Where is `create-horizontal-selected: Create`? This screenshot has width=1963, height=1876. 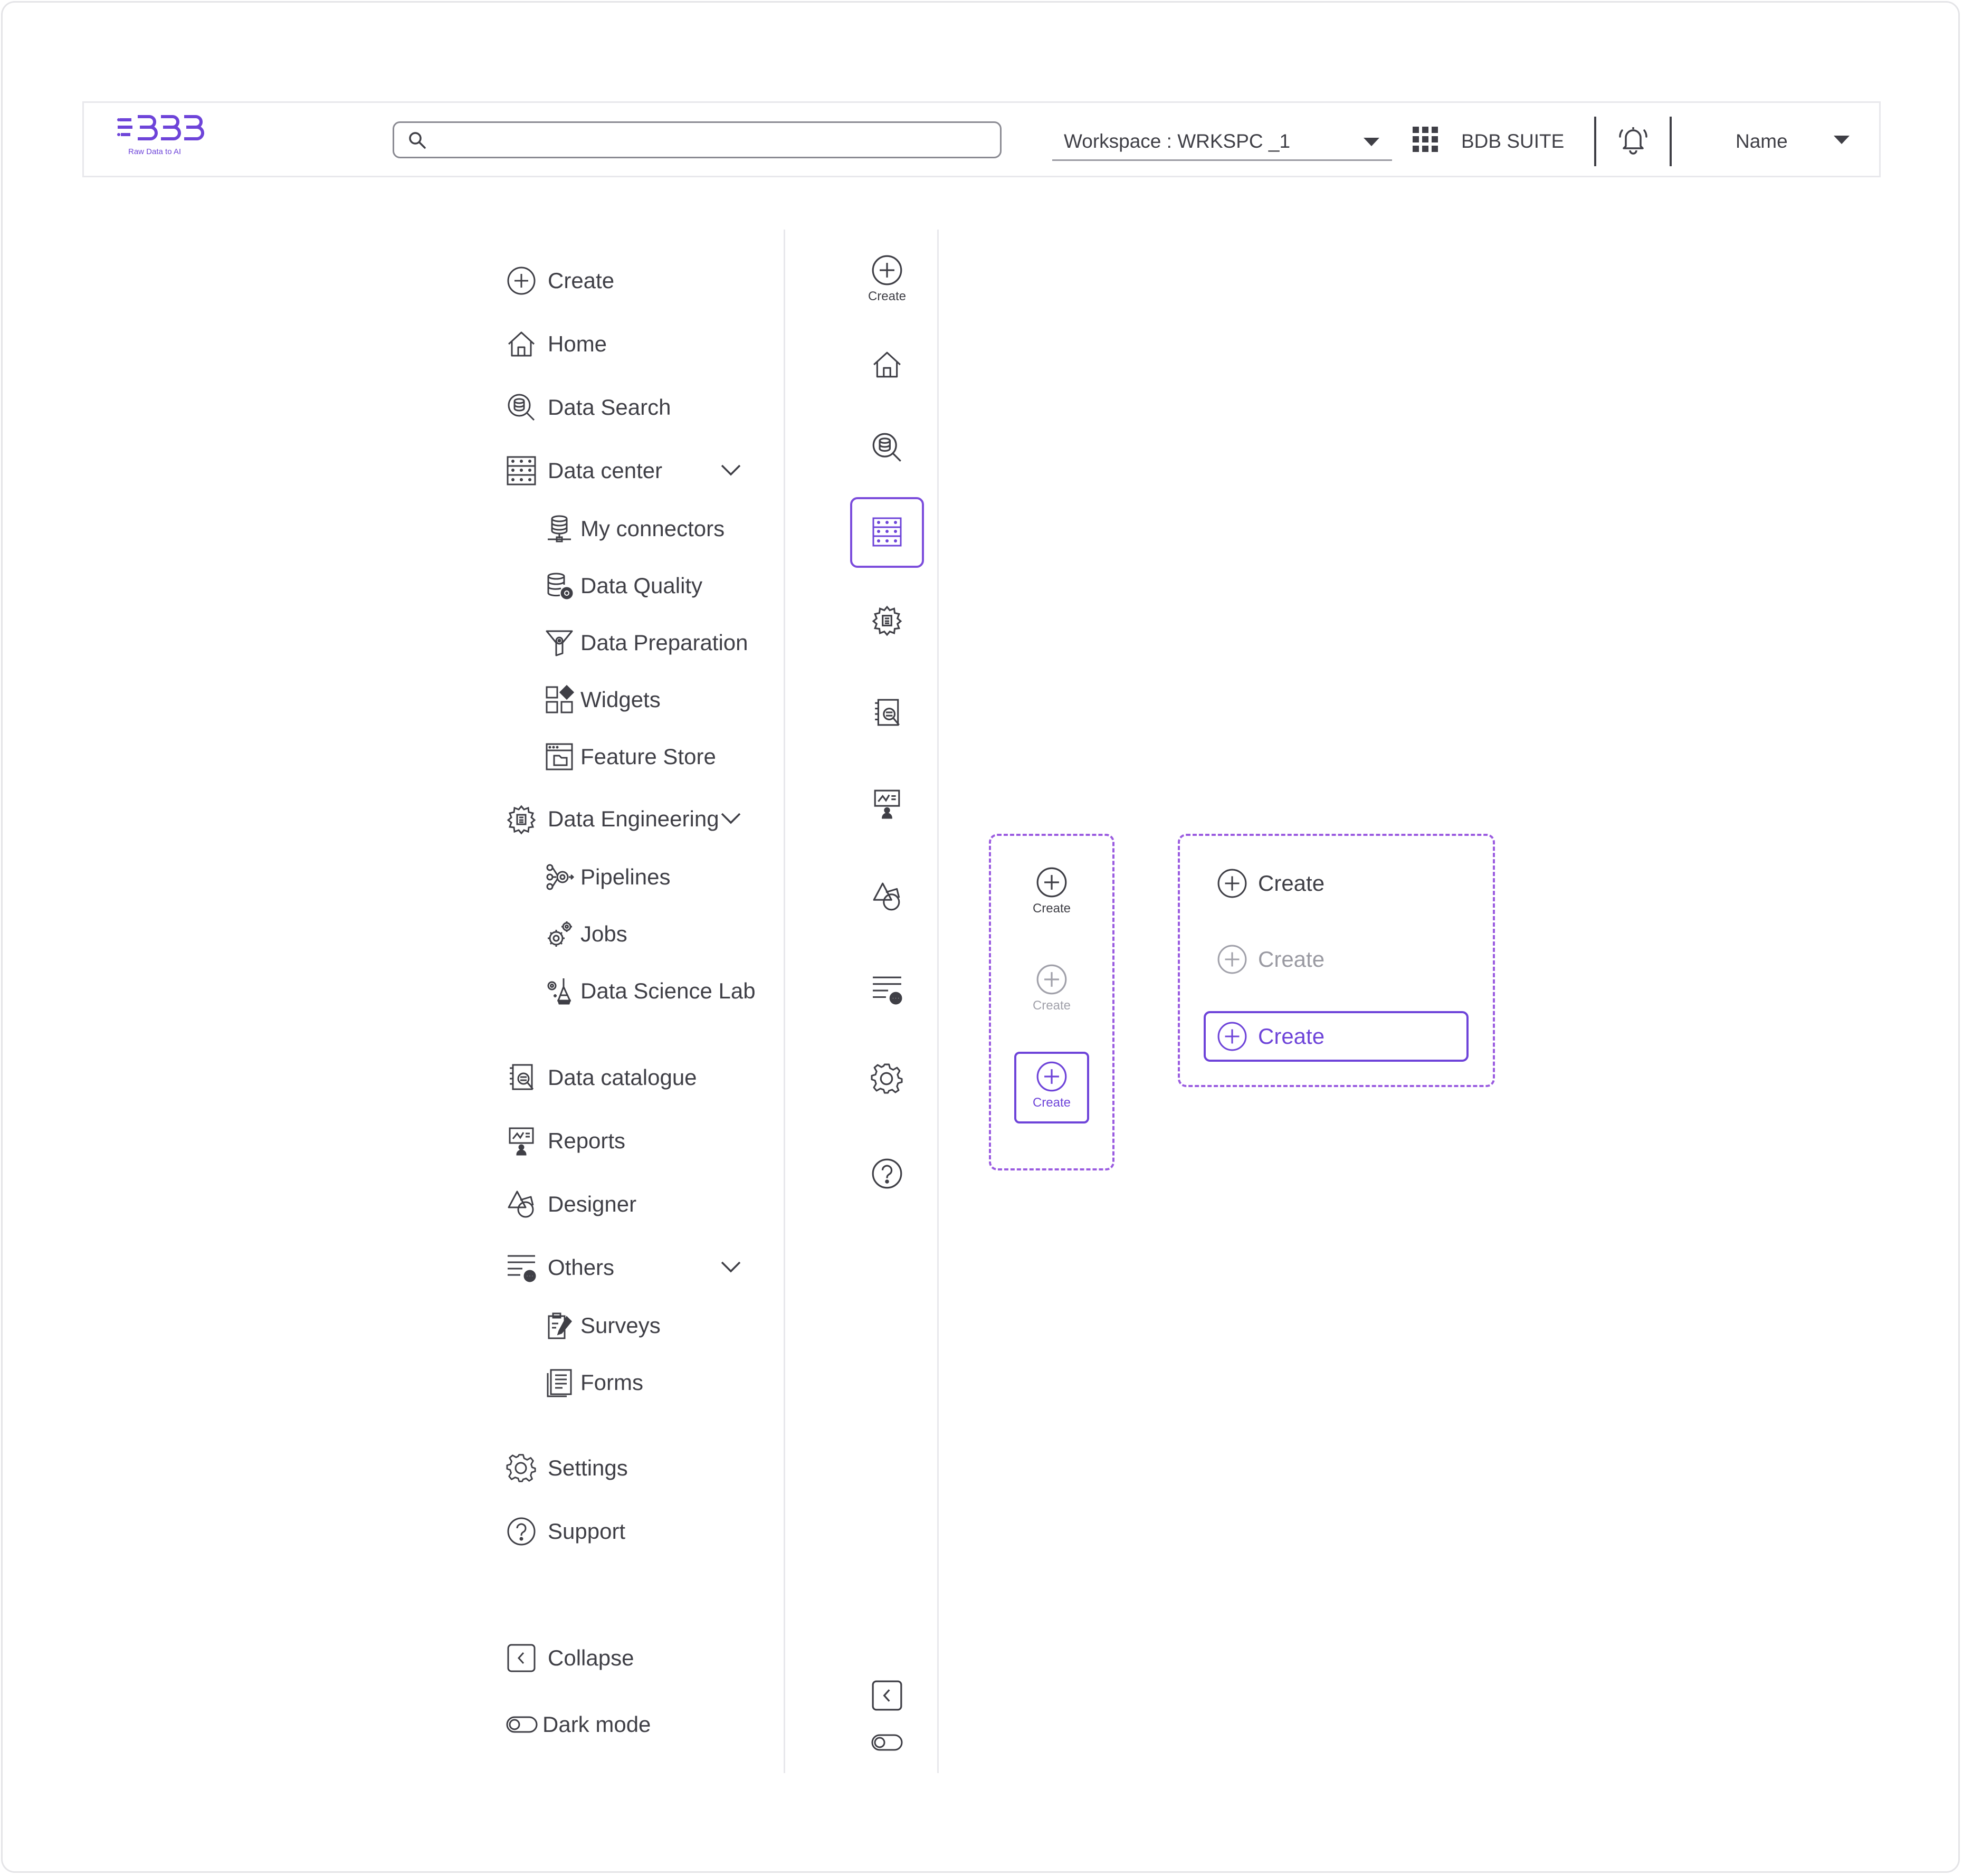 create-horizontal-selected: Create is located at coordinates (1270, 1036).